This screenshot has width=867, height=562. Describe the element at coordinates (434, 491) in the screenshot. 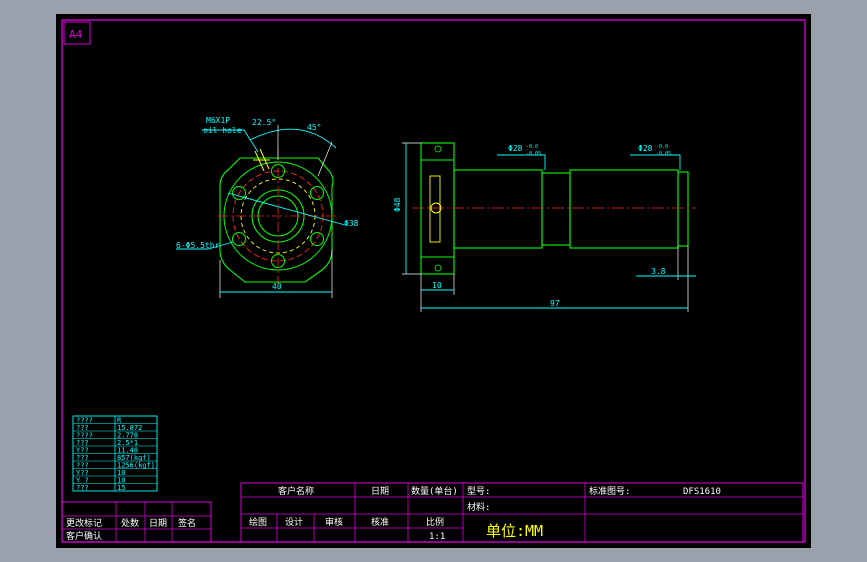

I see `quantity-per-unit-label: 数量(单台)` at that location.